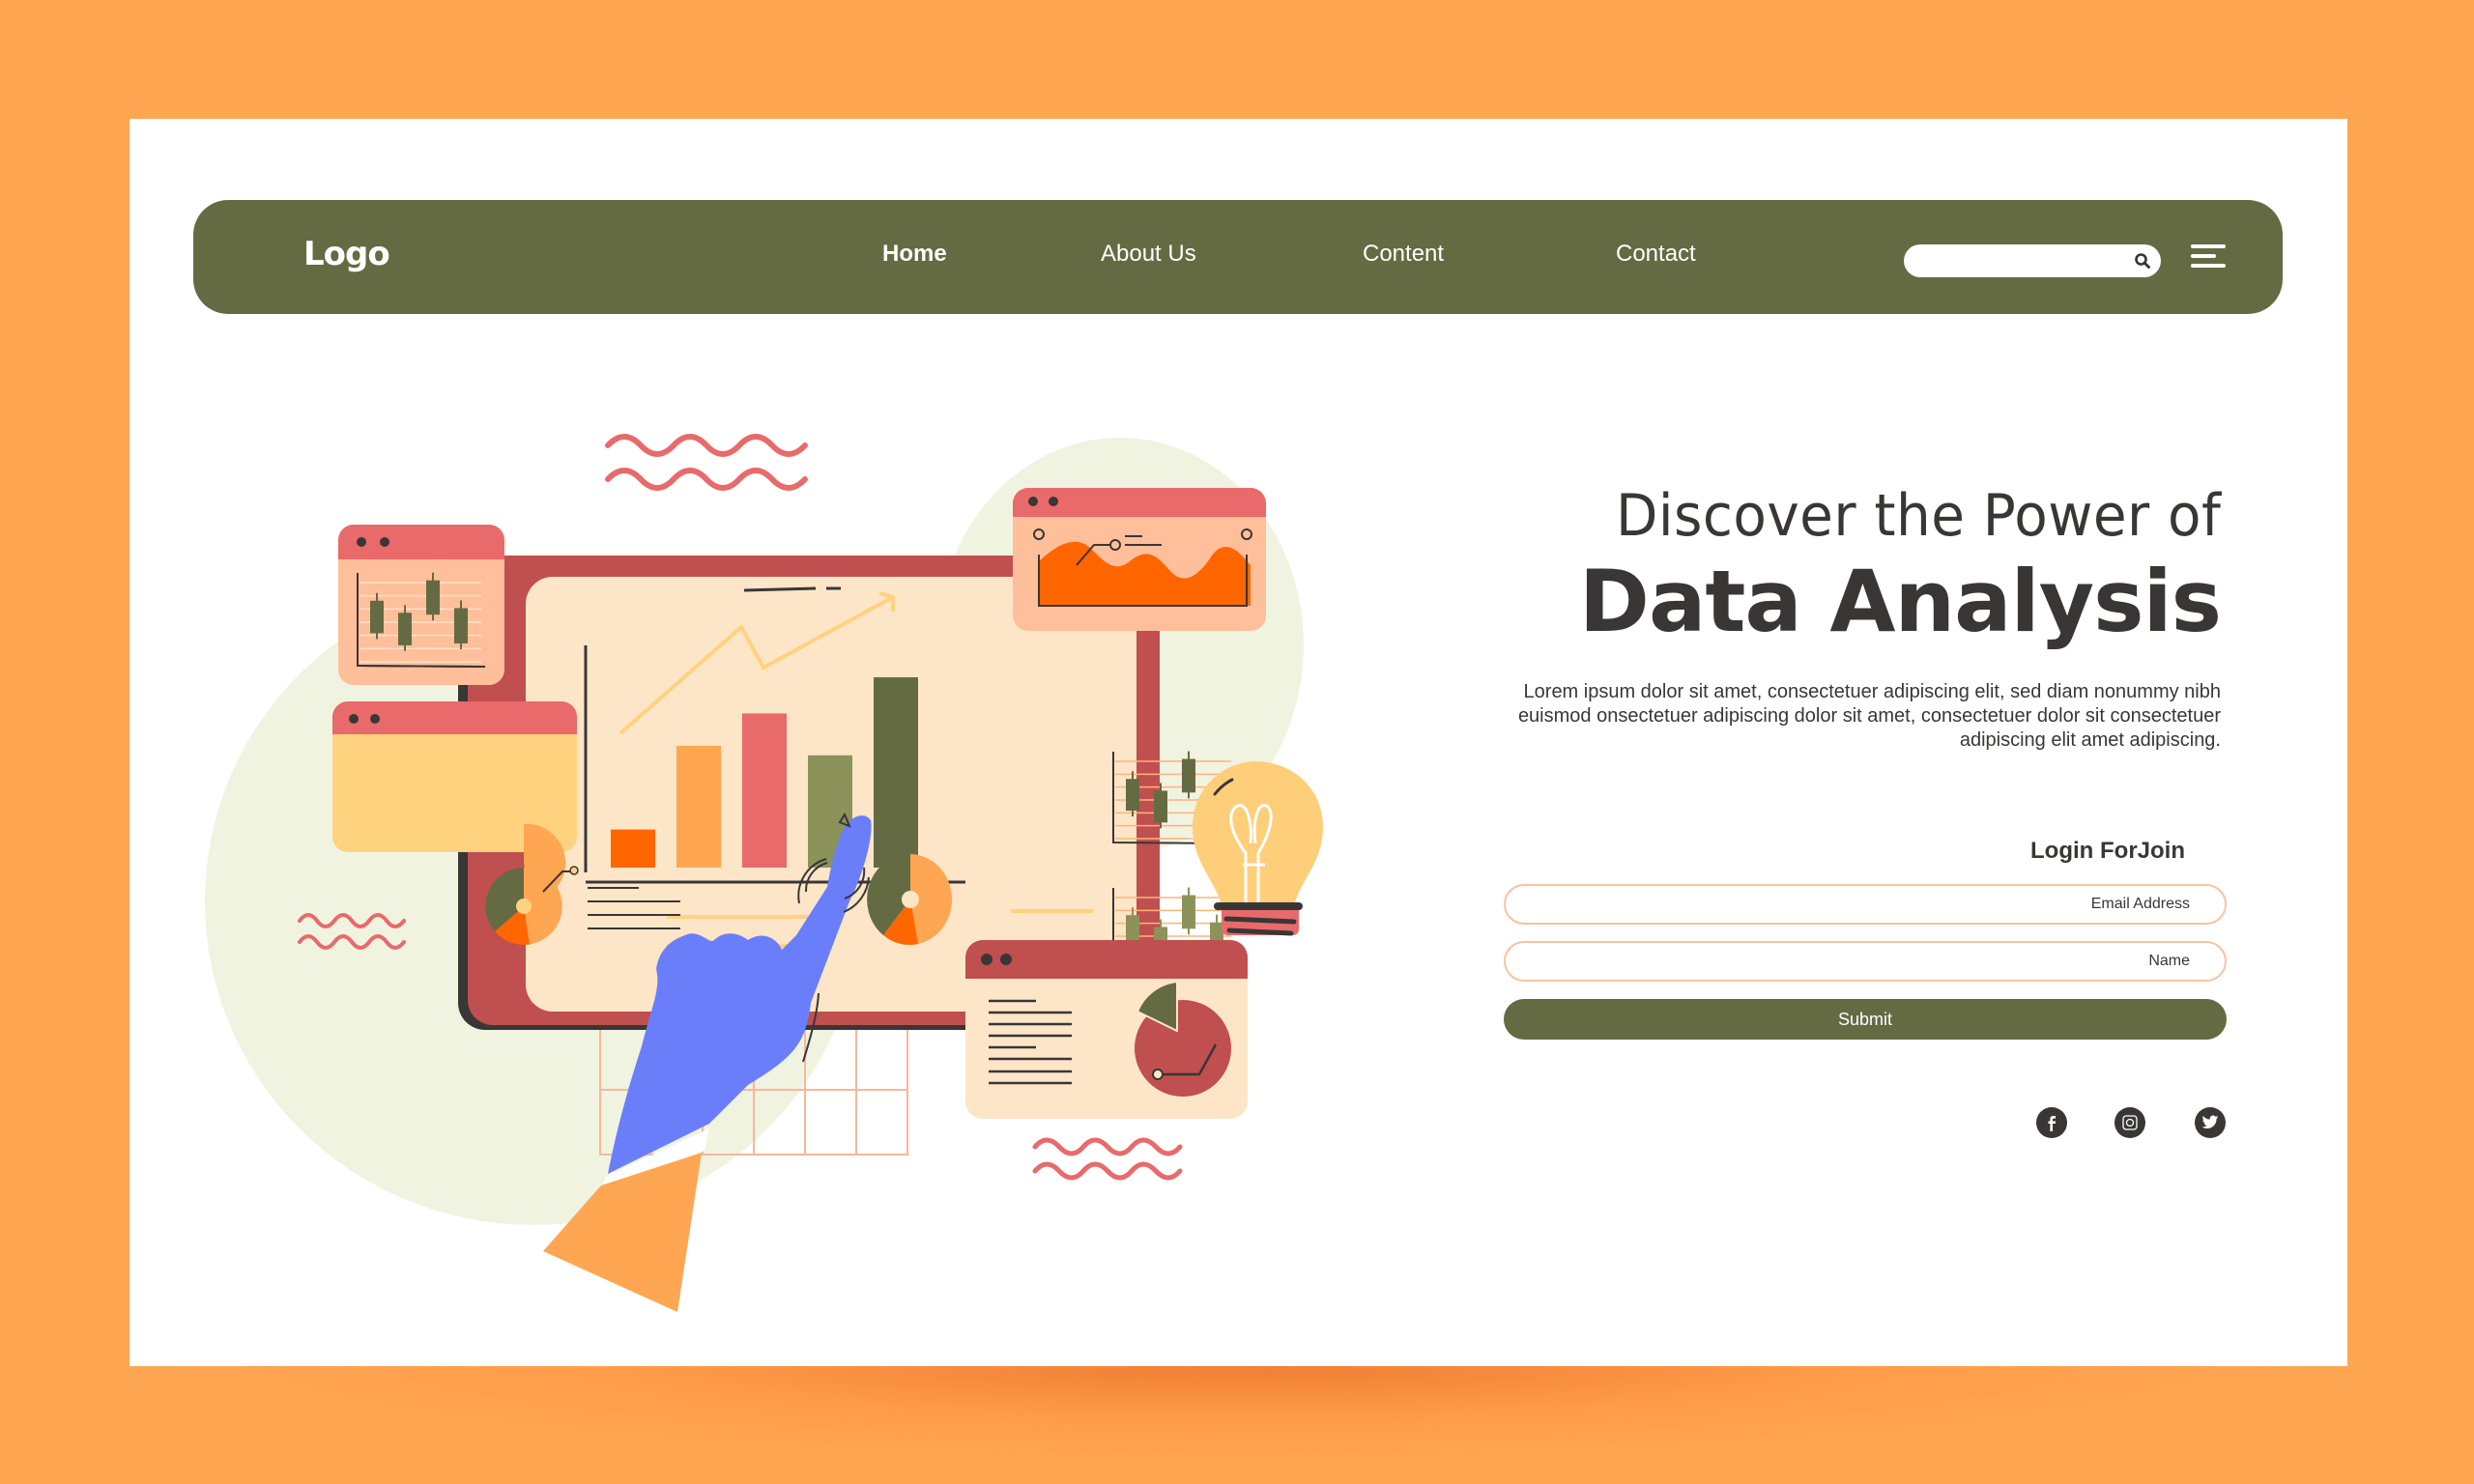 This screenshot has width=2474, height=1484. What do you see at coordinates (1140, 560) in the screenshot?
I see `area-chart-window` at bounding box center [1140, 560].